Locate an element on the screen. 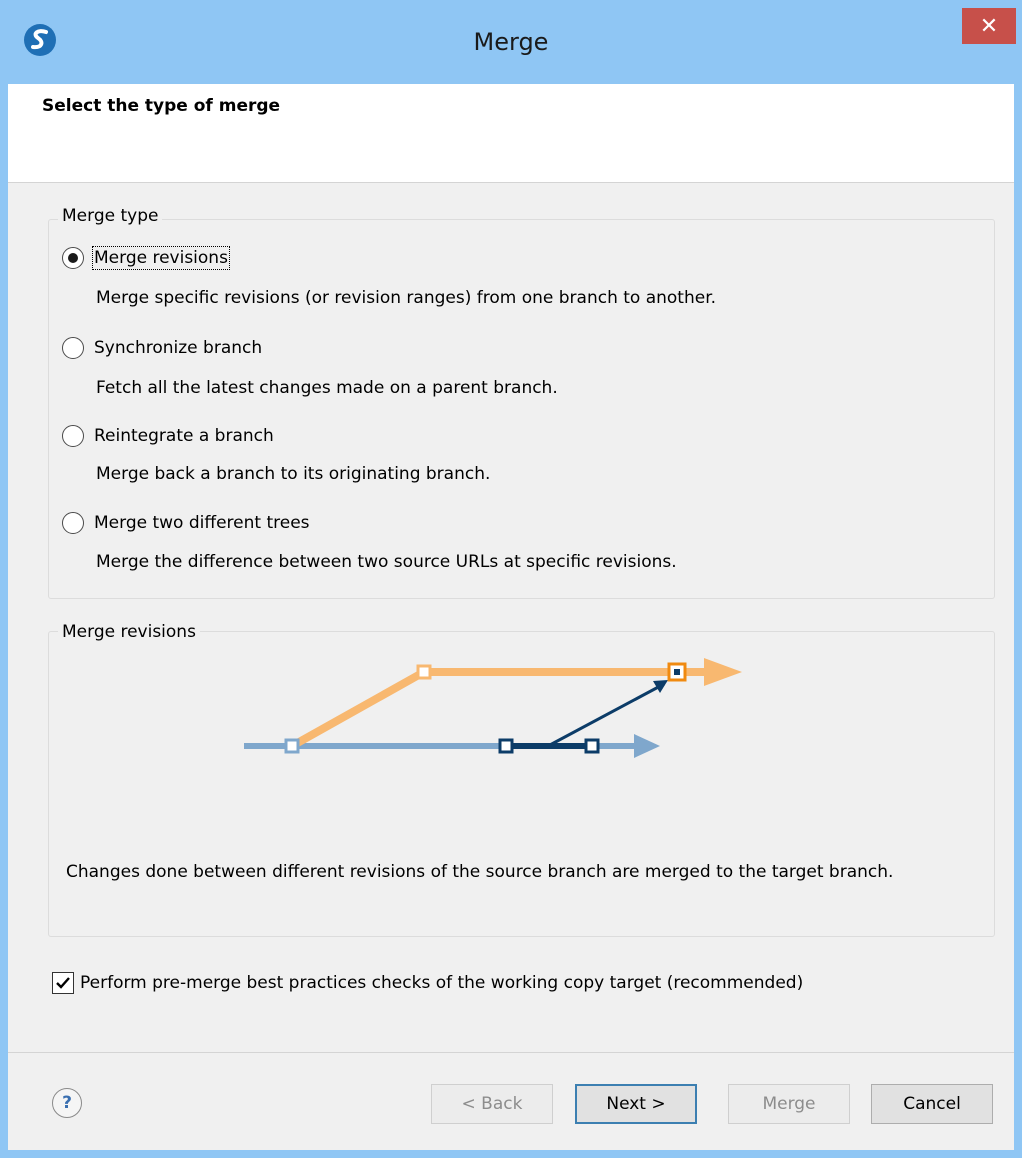 The height and width of the screenshot is (1158, 1022). title-bar: Merge ✕ is located at coordinates (511, 42).